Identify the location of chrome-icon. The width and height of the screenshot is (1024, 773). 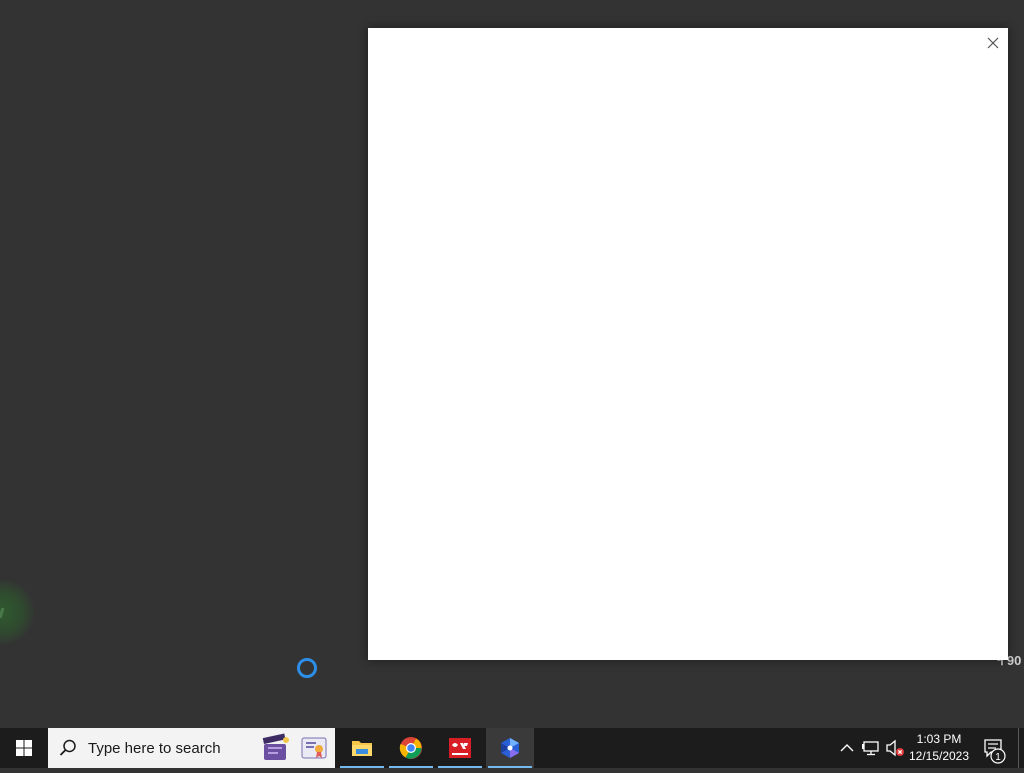
(410, 748).